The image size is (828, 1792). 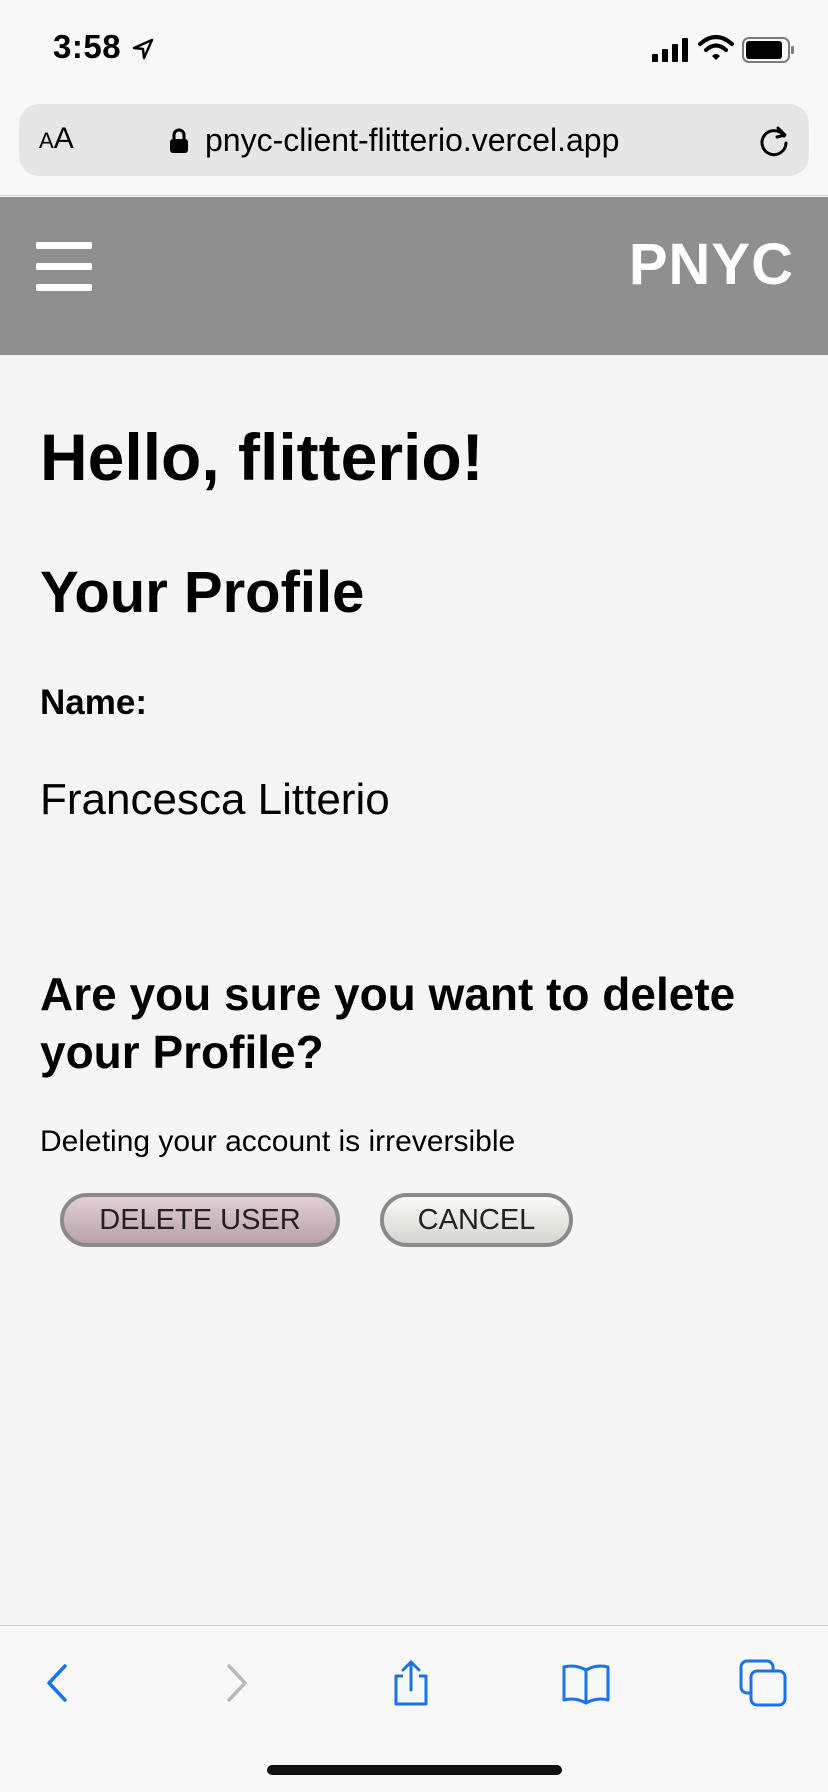 I want to click on hamburger-menu-icon, so click(x=64, y=267).